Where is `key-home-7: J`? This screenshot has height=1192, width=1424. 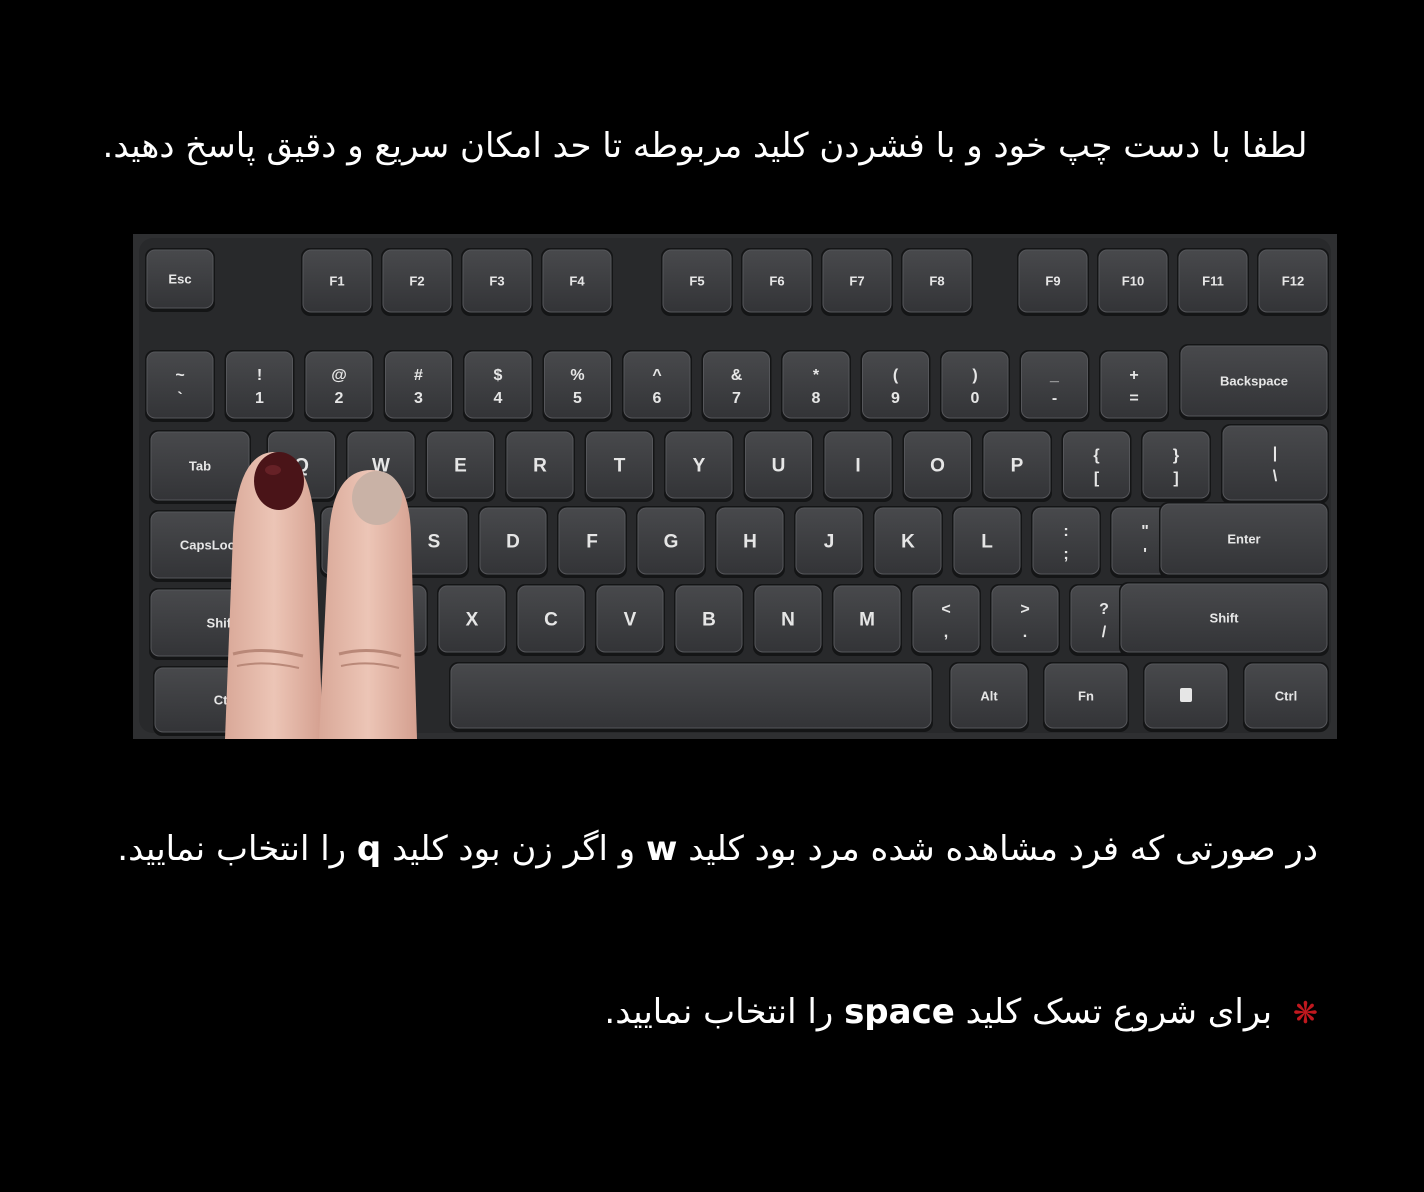
key-home-7: J is located at coordinates (829, 542).